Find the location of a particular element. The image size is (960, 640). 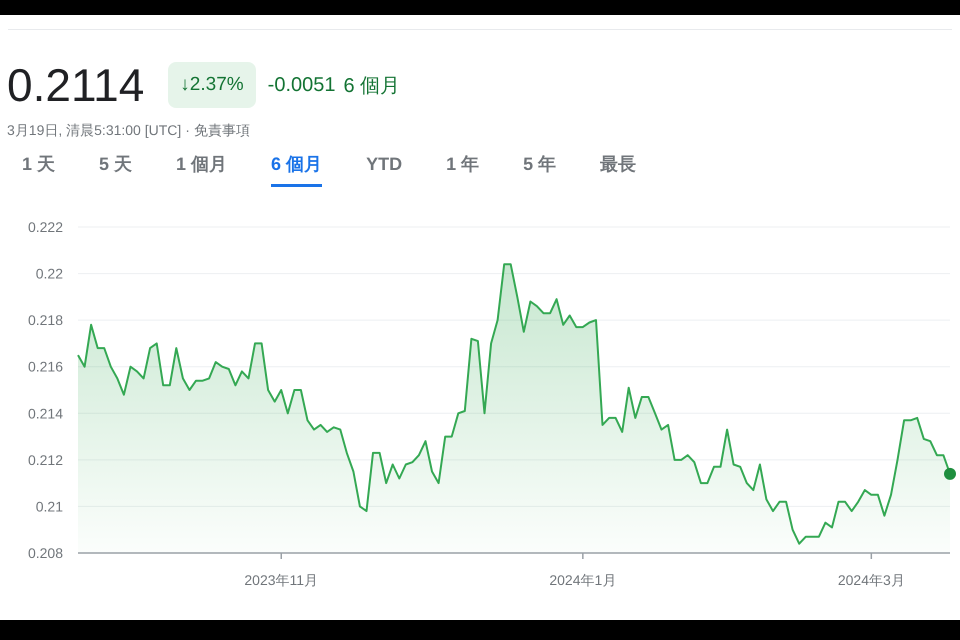

timestamp: 3月19日, 清晨5:31:00 [UTC] is located at coordinates (94, 131).